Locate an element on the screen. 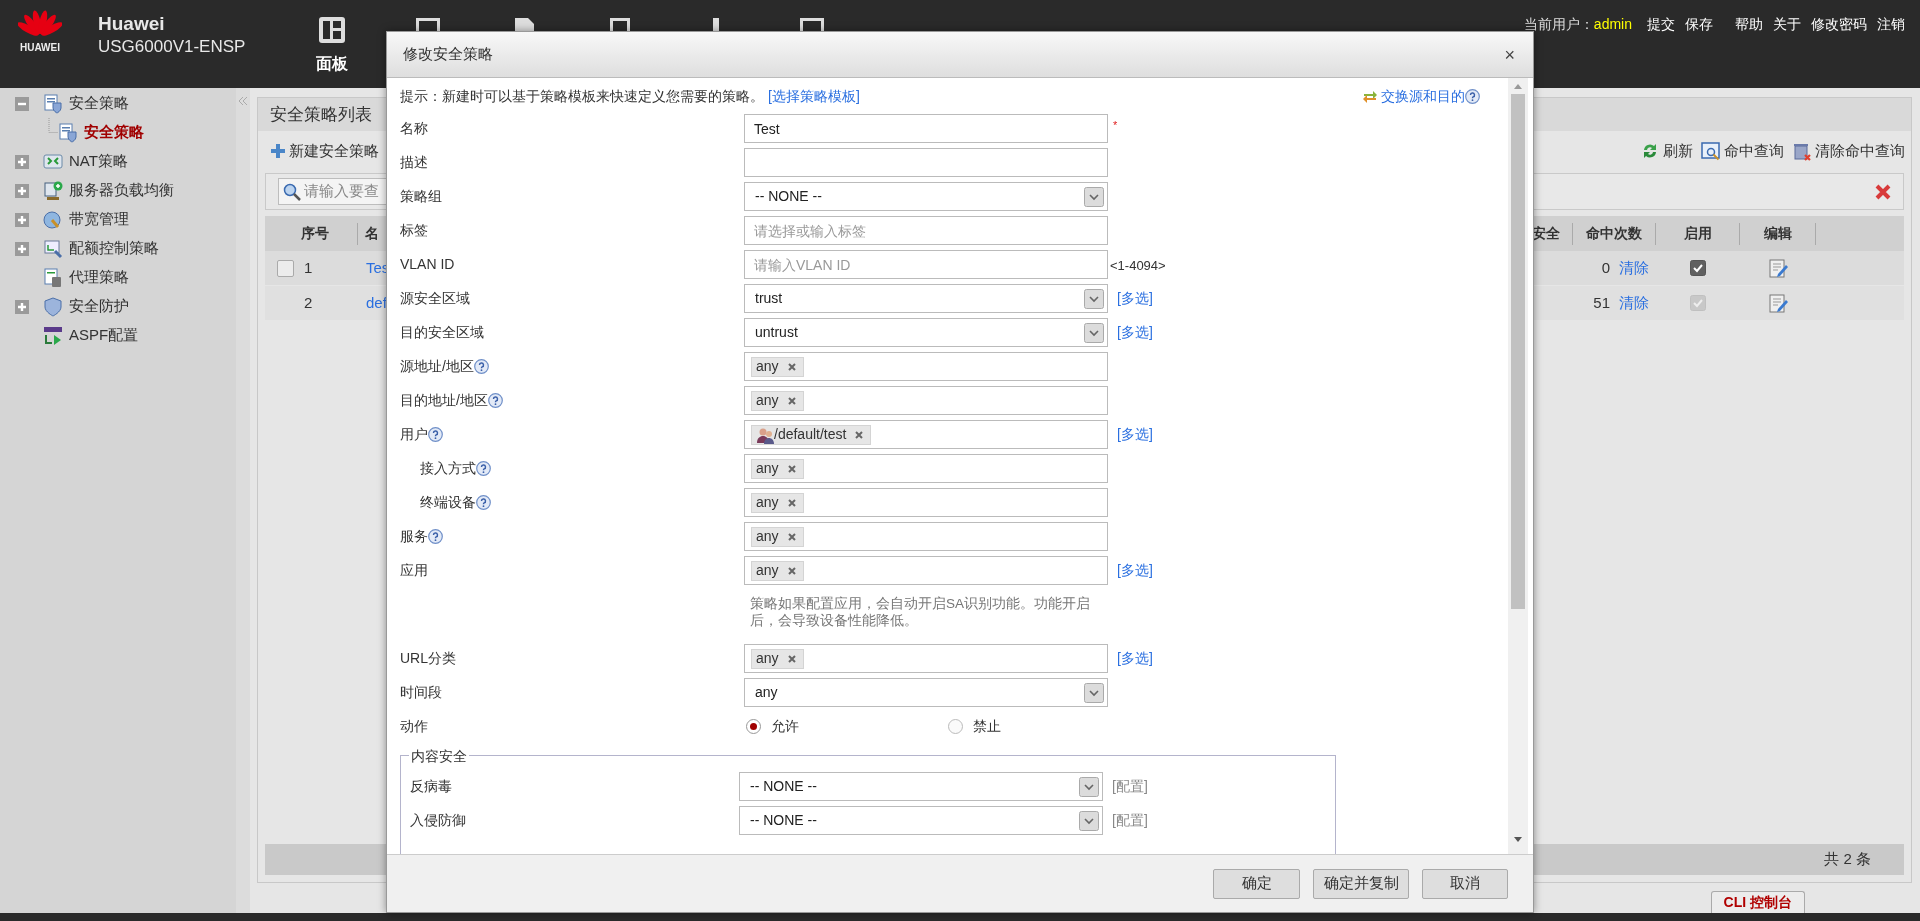 The height and width of the screenshot is (921, 1920). scrollbar is located at coordinates (1518, 466).